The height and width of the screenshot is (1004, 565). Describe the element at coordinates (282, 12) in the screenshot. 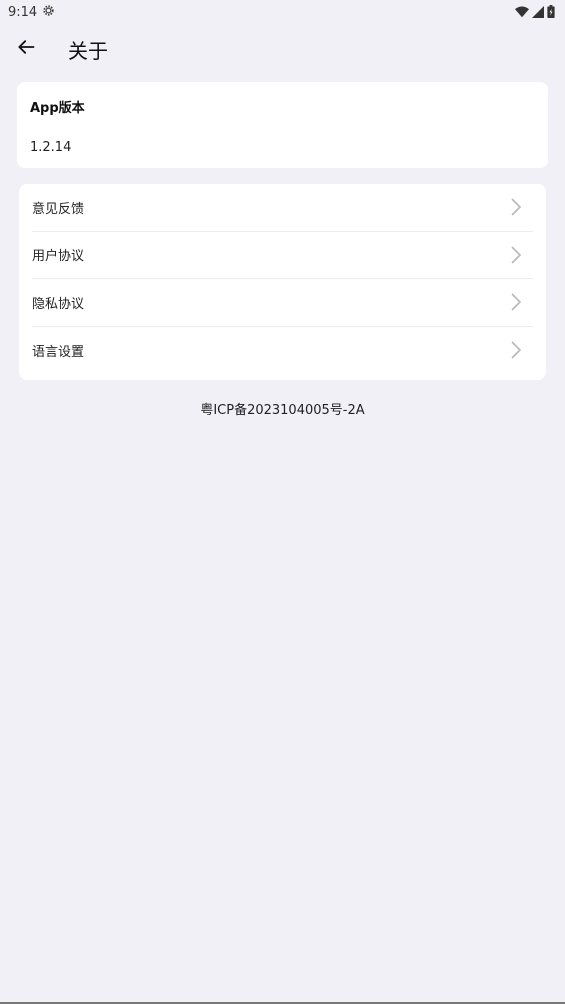

I see `status-bar: 9:14` at that location.